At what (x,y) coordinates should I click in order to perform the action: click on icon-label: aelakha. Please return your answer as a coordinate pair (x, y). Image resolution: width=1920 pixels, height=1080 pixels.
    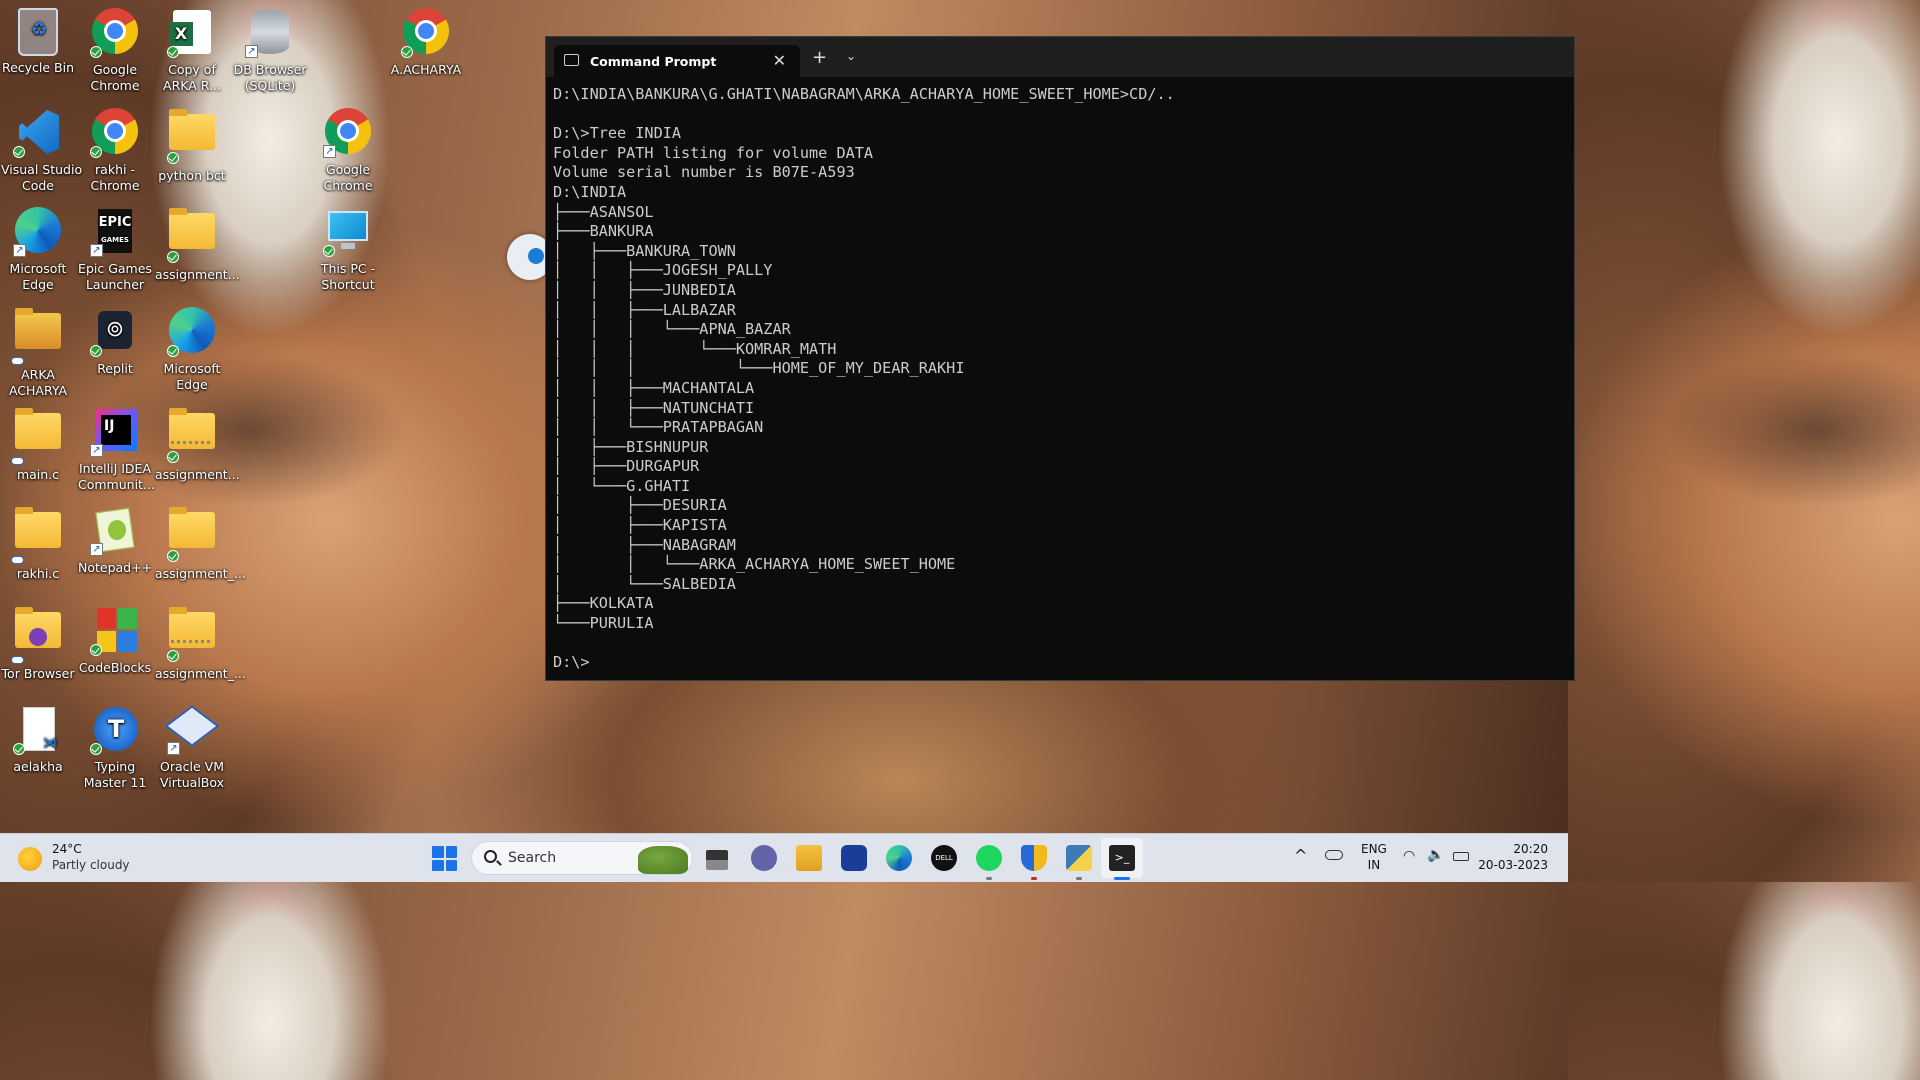
    Looking at the image, I should click on (38, 766).